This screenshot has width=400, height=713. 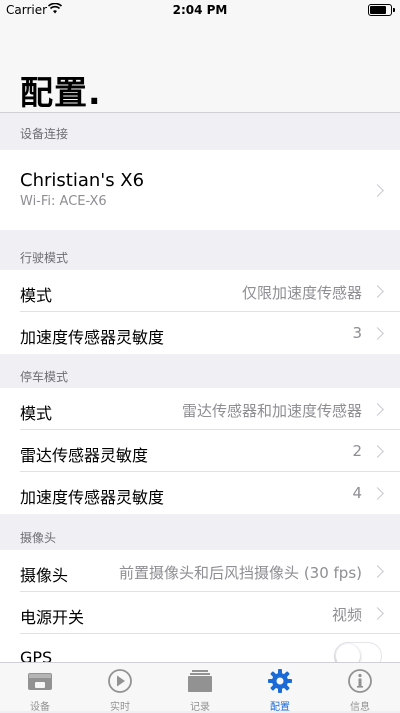 I want to click on section-header-label: 摄像头, so click(x=38, y=538).